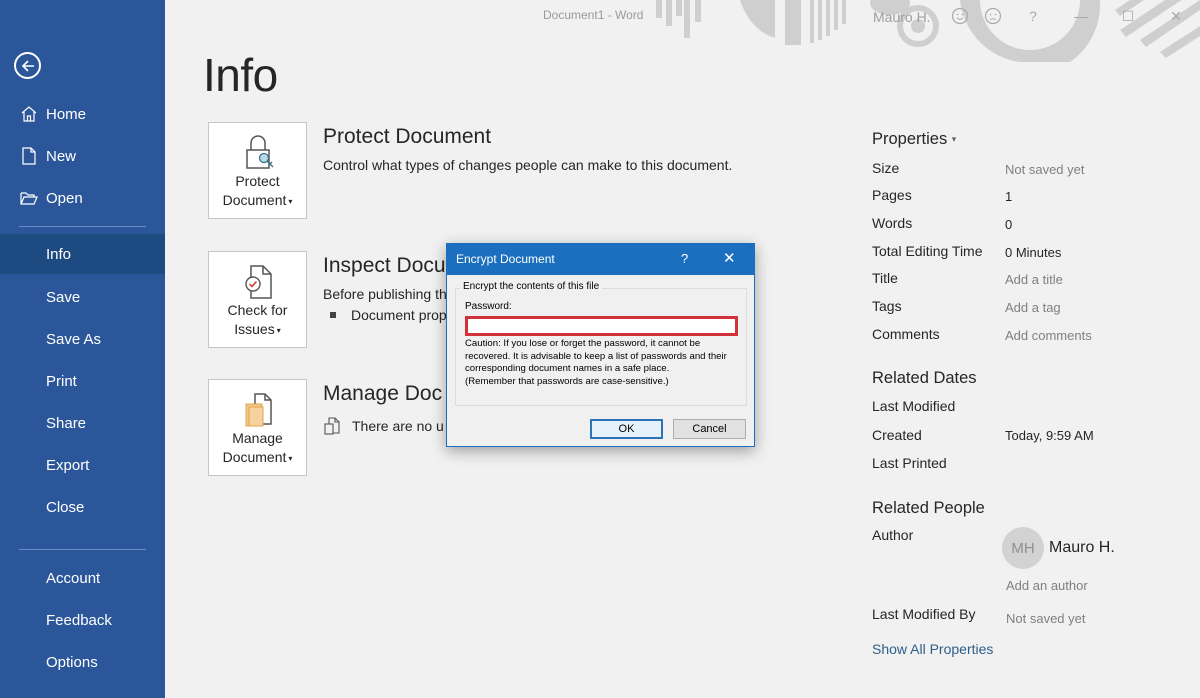  Describe the element at coordinates (383, 393) in the screenshot. I see `section-heading: Manage Doc` at that location.